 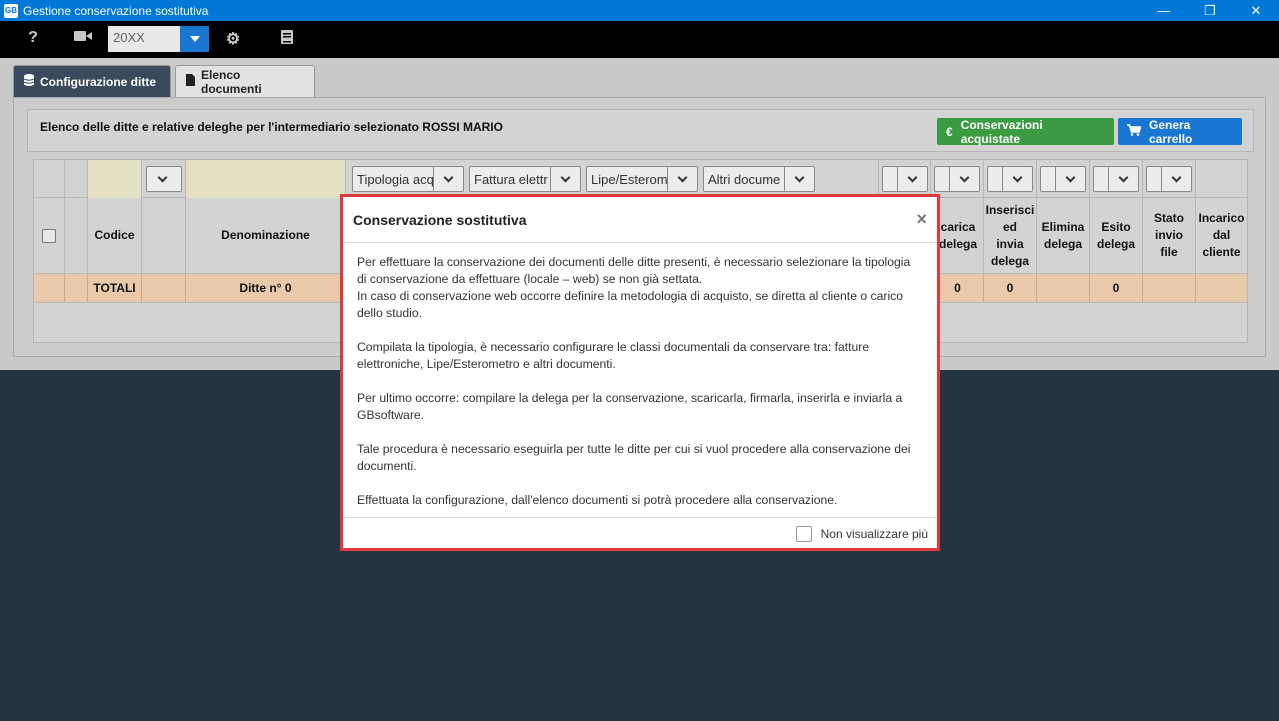 I want to click on codice-filter, so click(x=115, y=179).